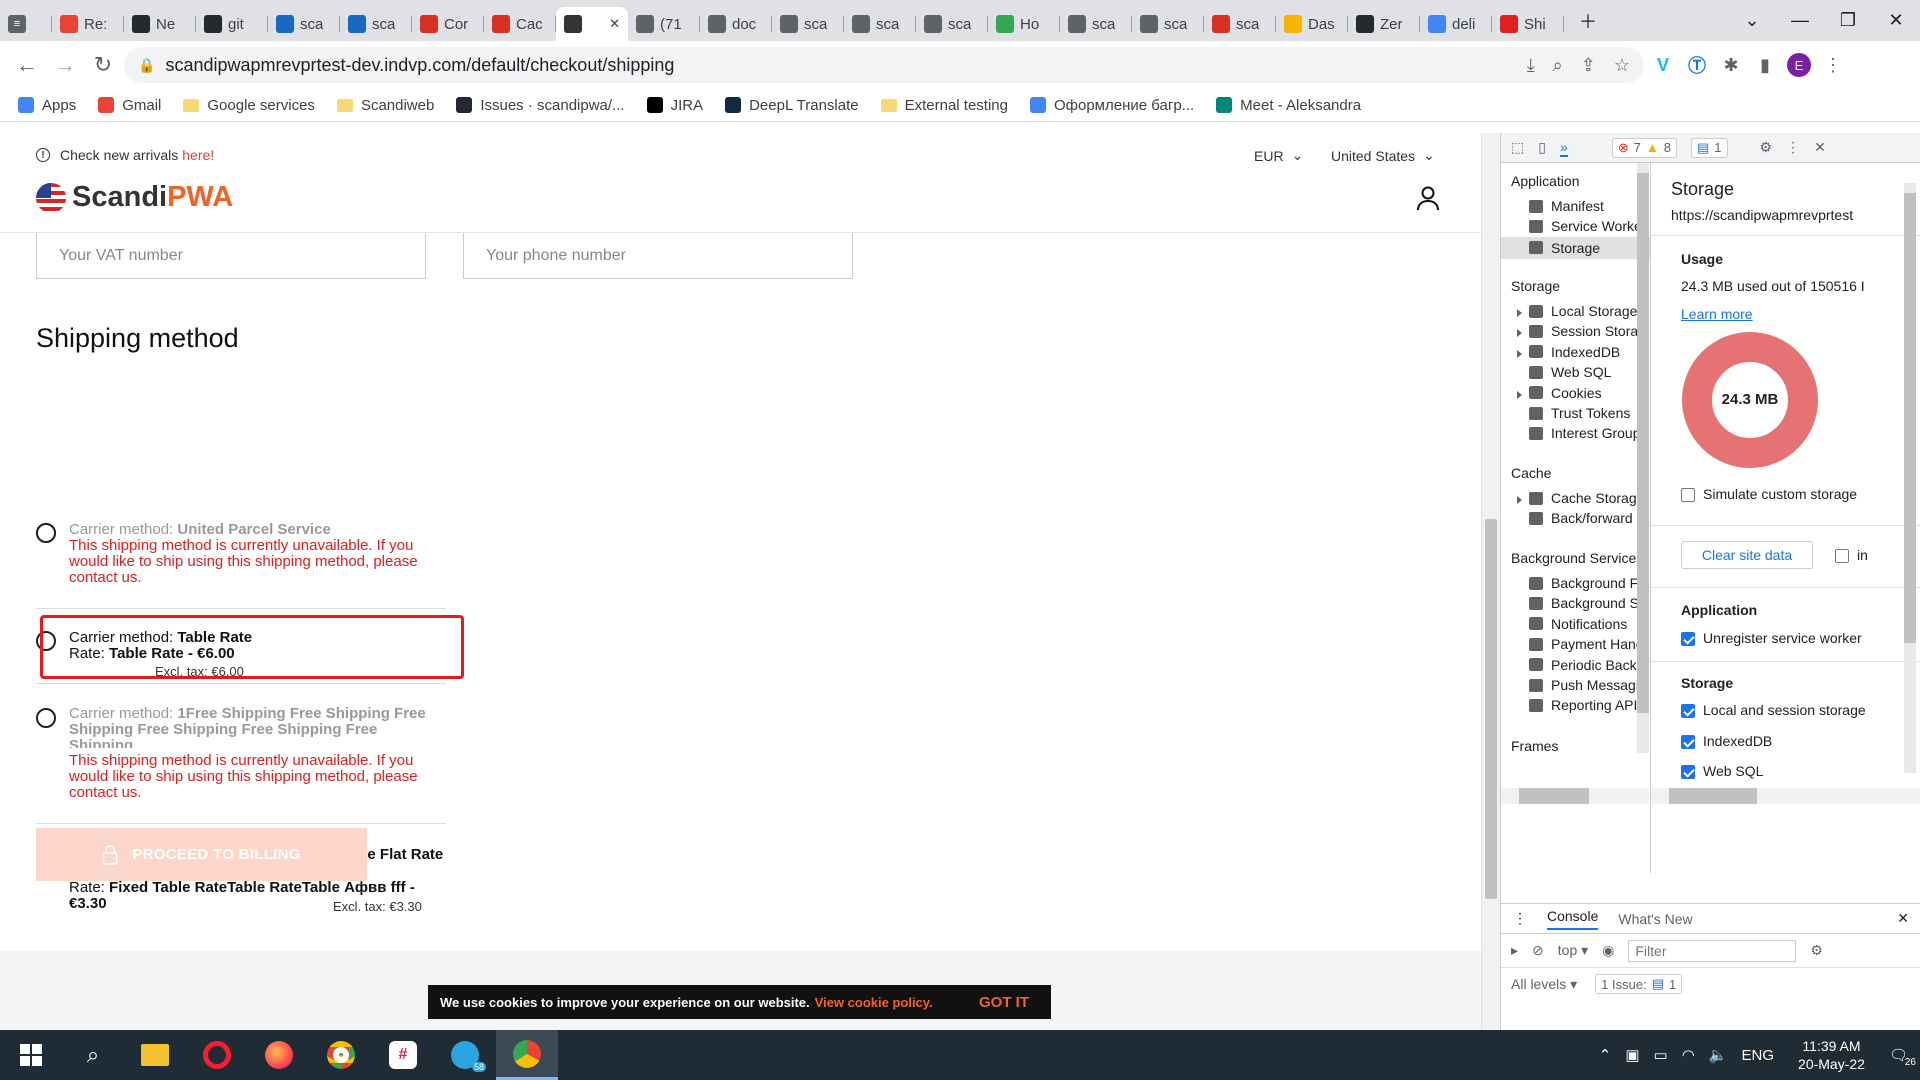  What do you see at coordinates (1531, 65) in the screenshot?
I see `install-icon: ⤓` at bounding box center [1531, 65].